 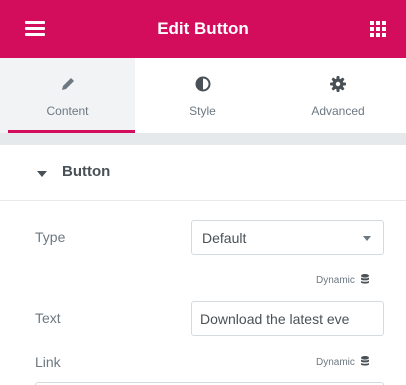 What do you see at coordinates (335, 281) in the screenshot?
I see `dynamic-label: Dynamic` at bounding box center [335, 281].